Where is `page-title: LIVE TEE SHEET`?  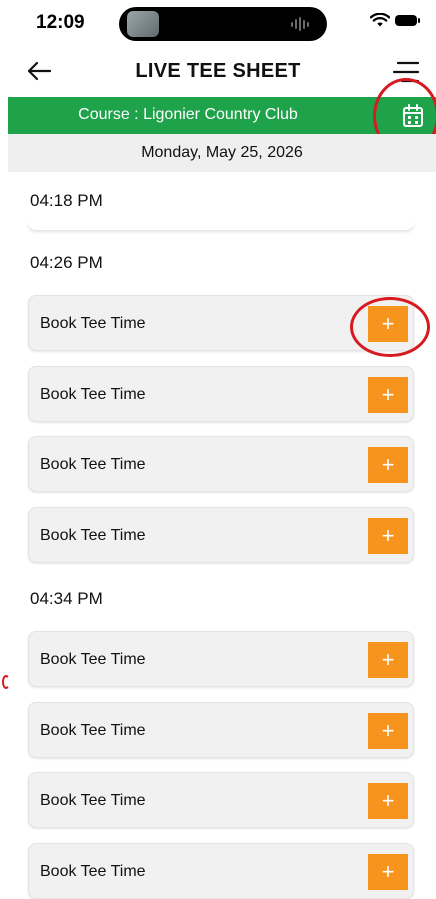
page-title: LIVE TEE SHEET is located at coordinates (218, 71).